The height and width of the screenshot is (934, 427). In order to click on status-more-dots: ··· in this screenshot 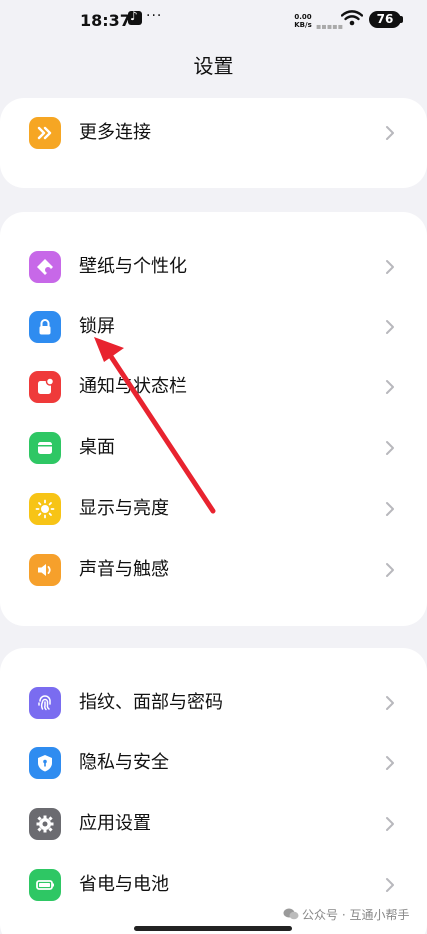, I will do `click(154, 16)`.